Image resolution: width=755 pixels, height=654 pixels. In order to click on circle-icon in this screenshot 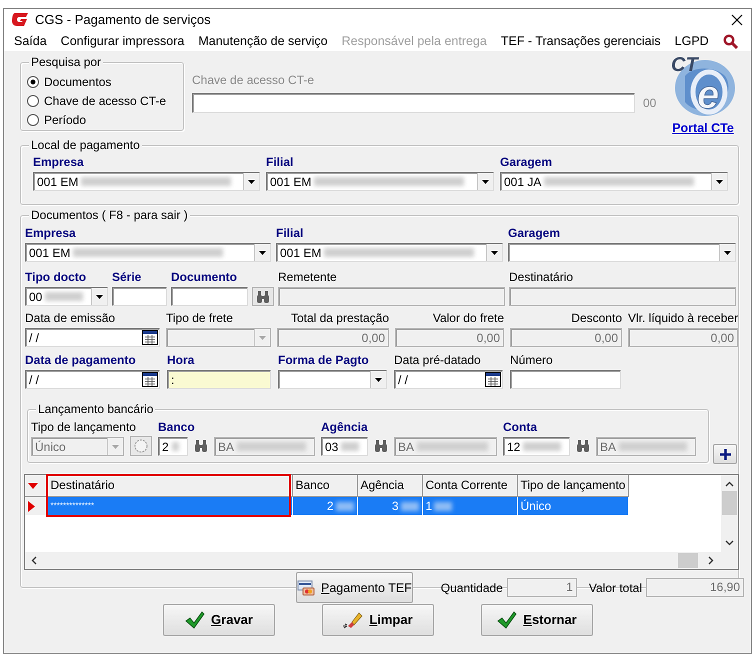, I will do `click(141, 446)`.